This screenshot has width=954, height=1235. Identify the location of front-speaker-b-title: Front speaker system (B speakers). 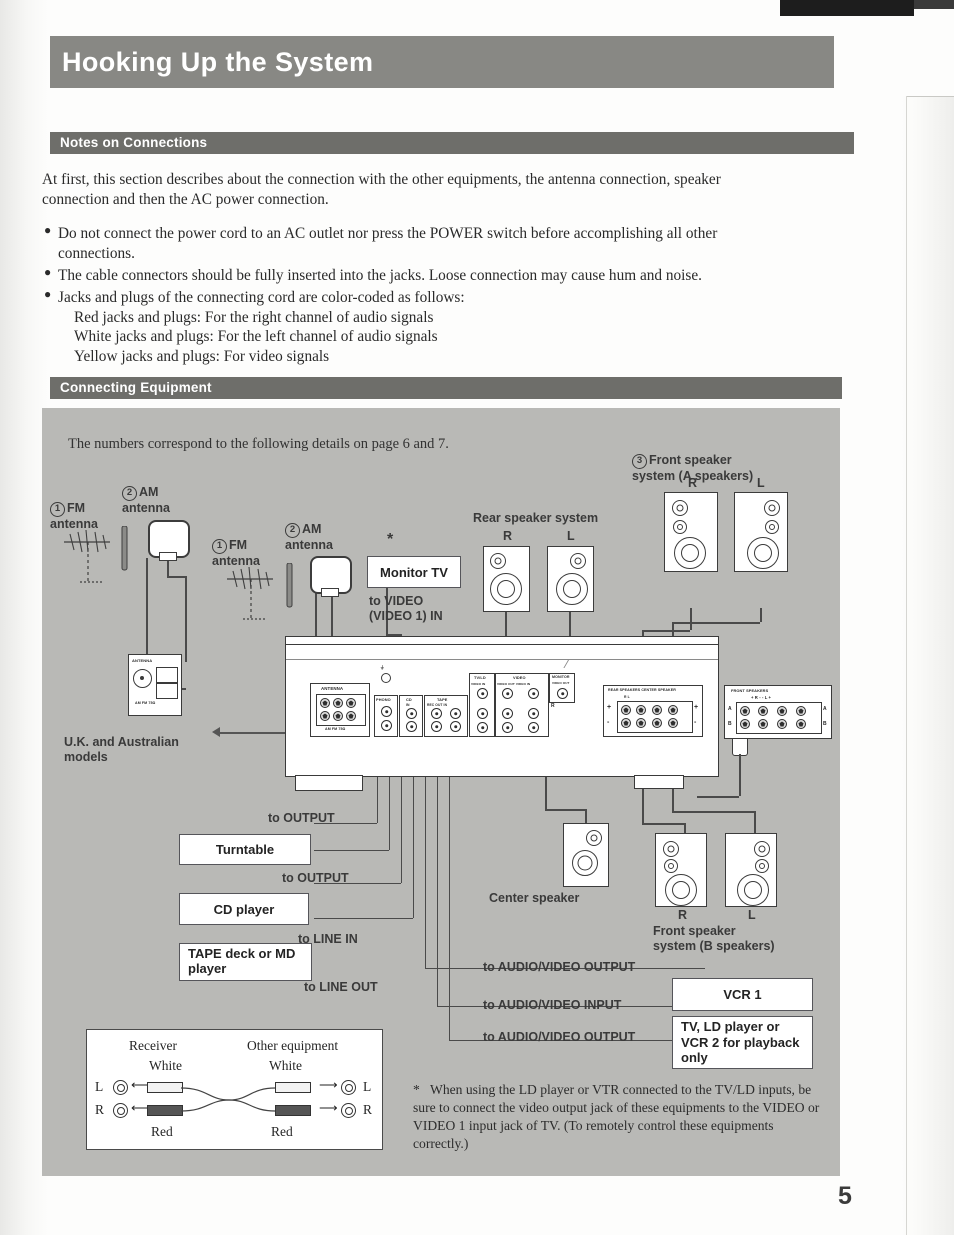
(714, 938).